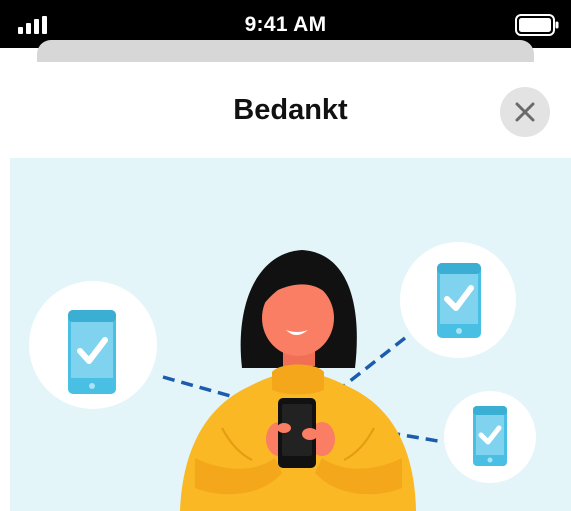  I want to click on bottom-right-phone-bubble, so click(490, 437).